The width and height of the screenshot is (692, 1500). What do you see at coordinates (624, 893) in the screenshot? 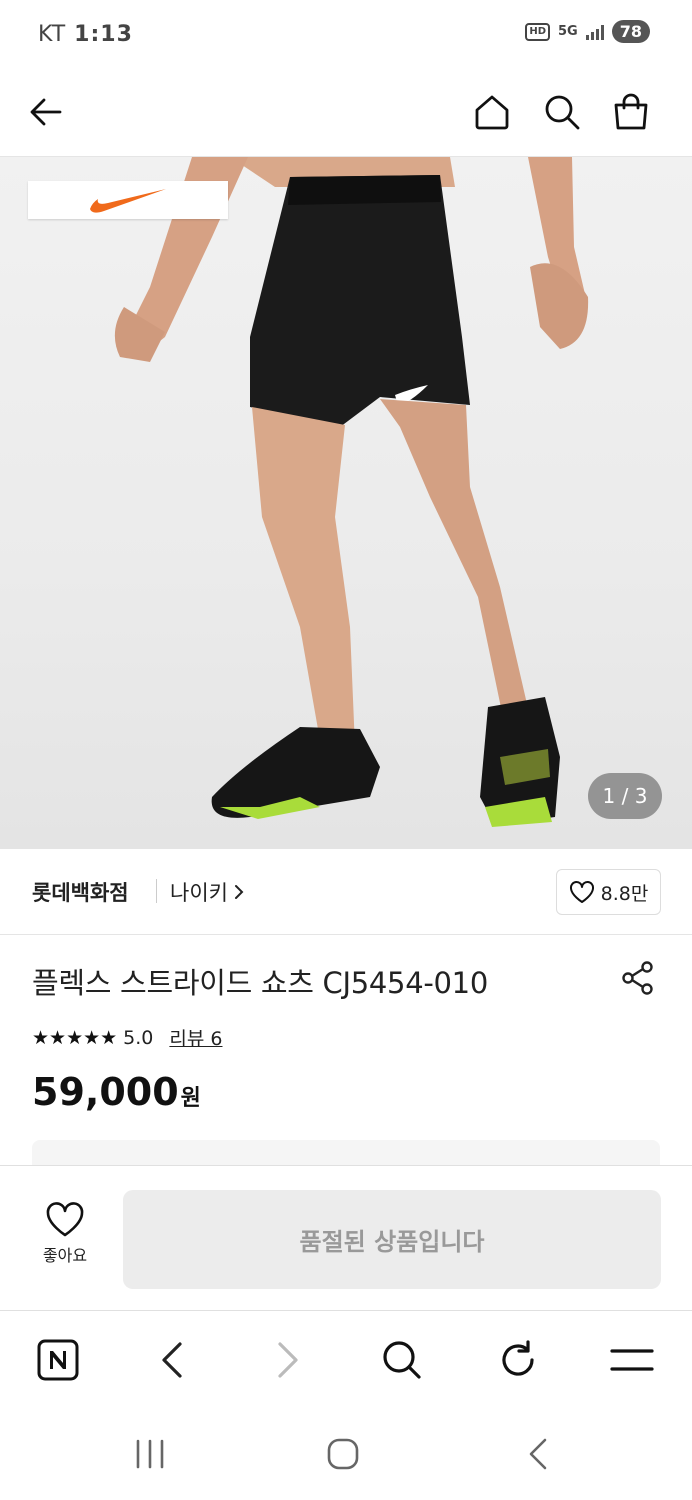
I see `brand-like-count: 8.8만` at bounding box center [624, 893].